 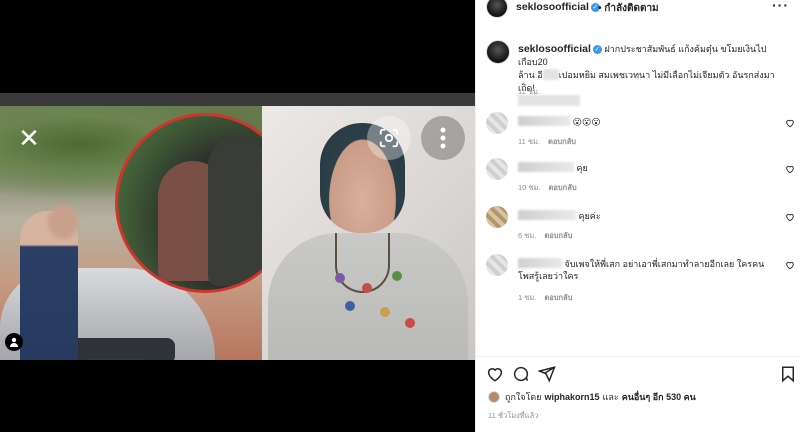 I want to click on comment-text: 😮😮😮, so click(x=586, y=122).